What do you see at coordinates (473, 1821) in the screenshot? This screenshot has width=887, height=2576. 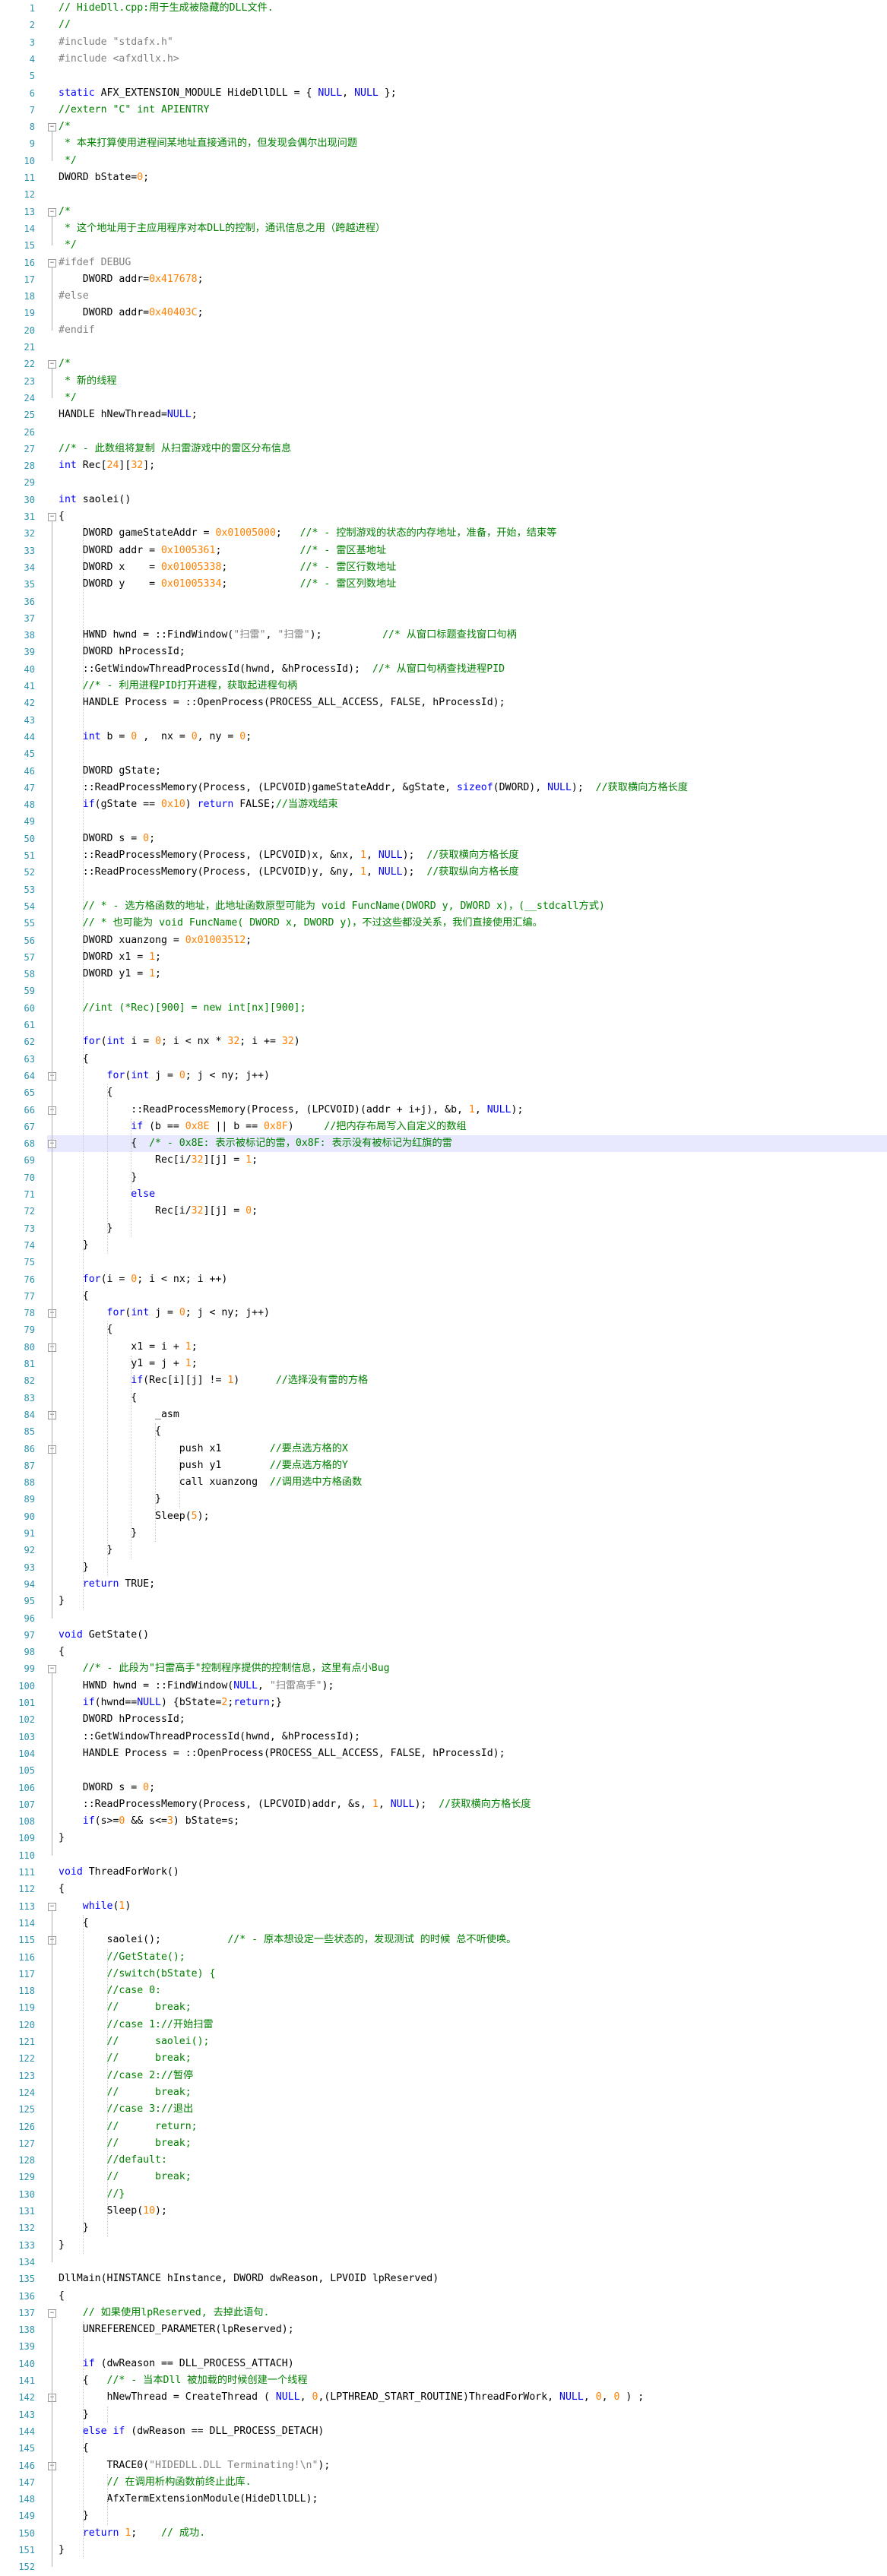 I see `code-line: if(s>=0 && s<=3) bState=s;` at bounding box center [473, 1821].